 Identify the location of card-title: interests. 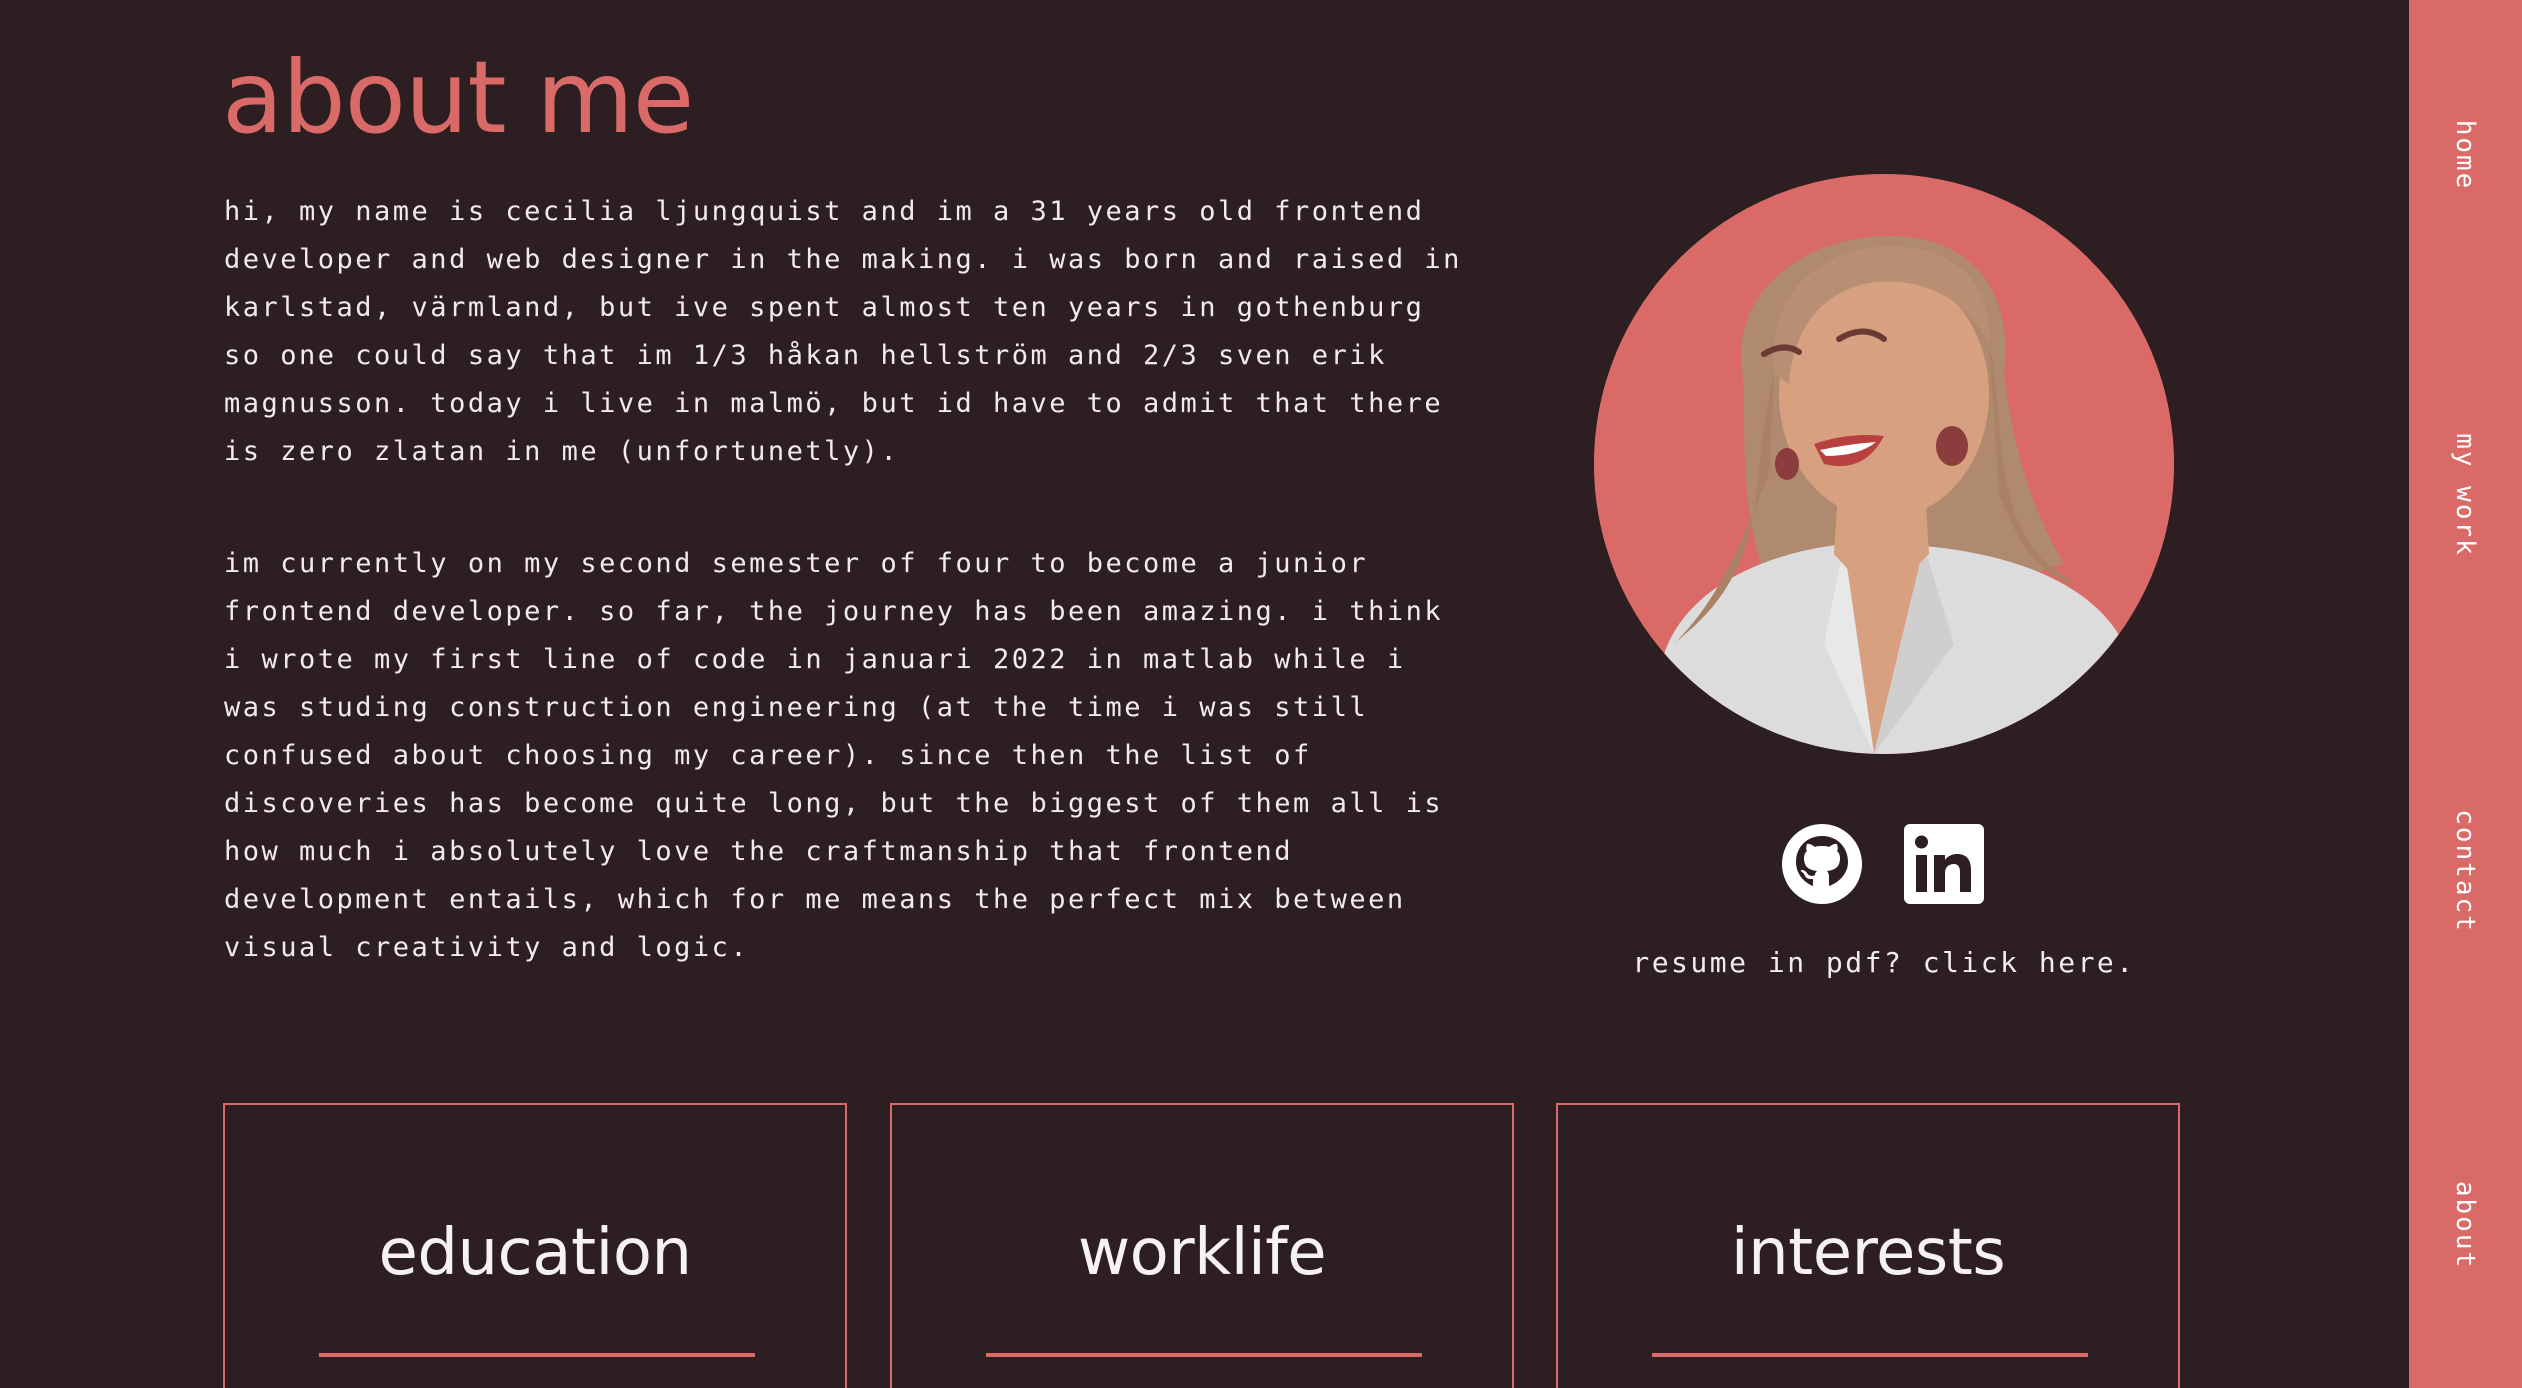
(1868, 1253).